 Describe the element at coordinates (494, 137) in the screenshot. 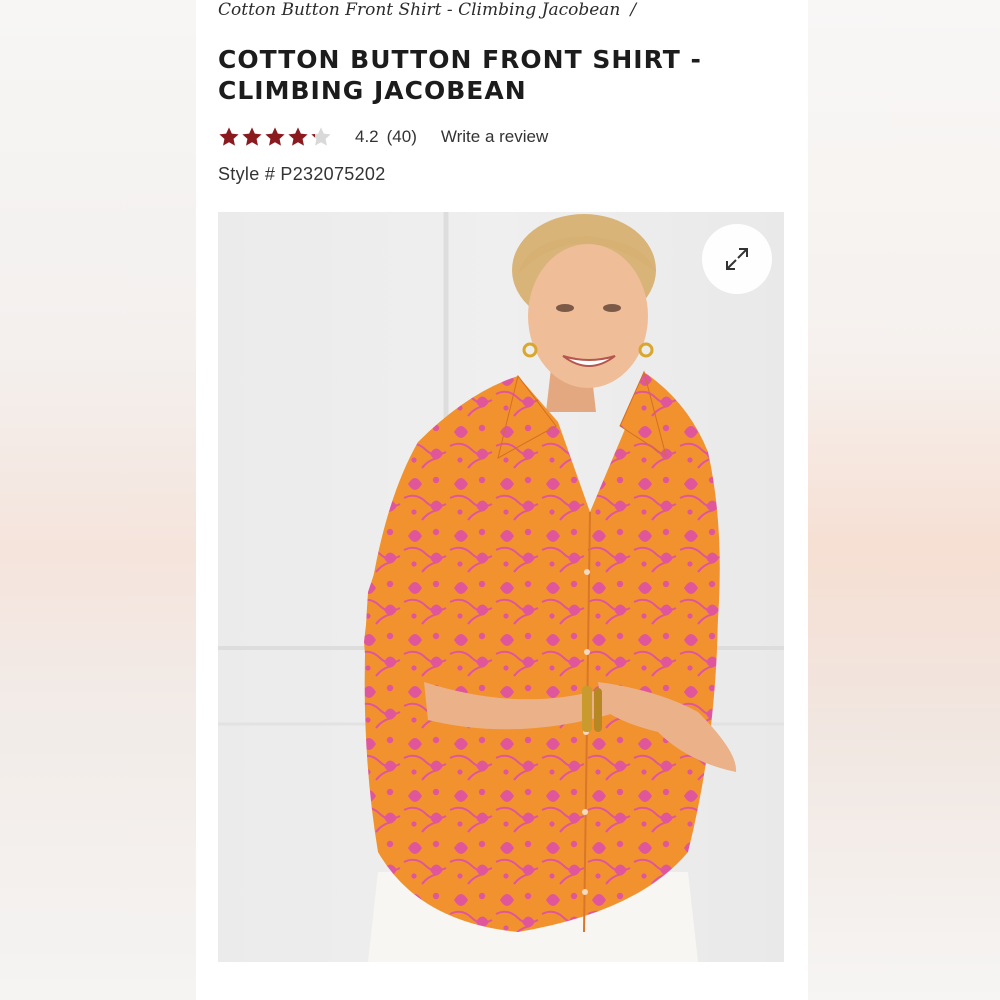

I see `write-review-link: Write a review` at that location.